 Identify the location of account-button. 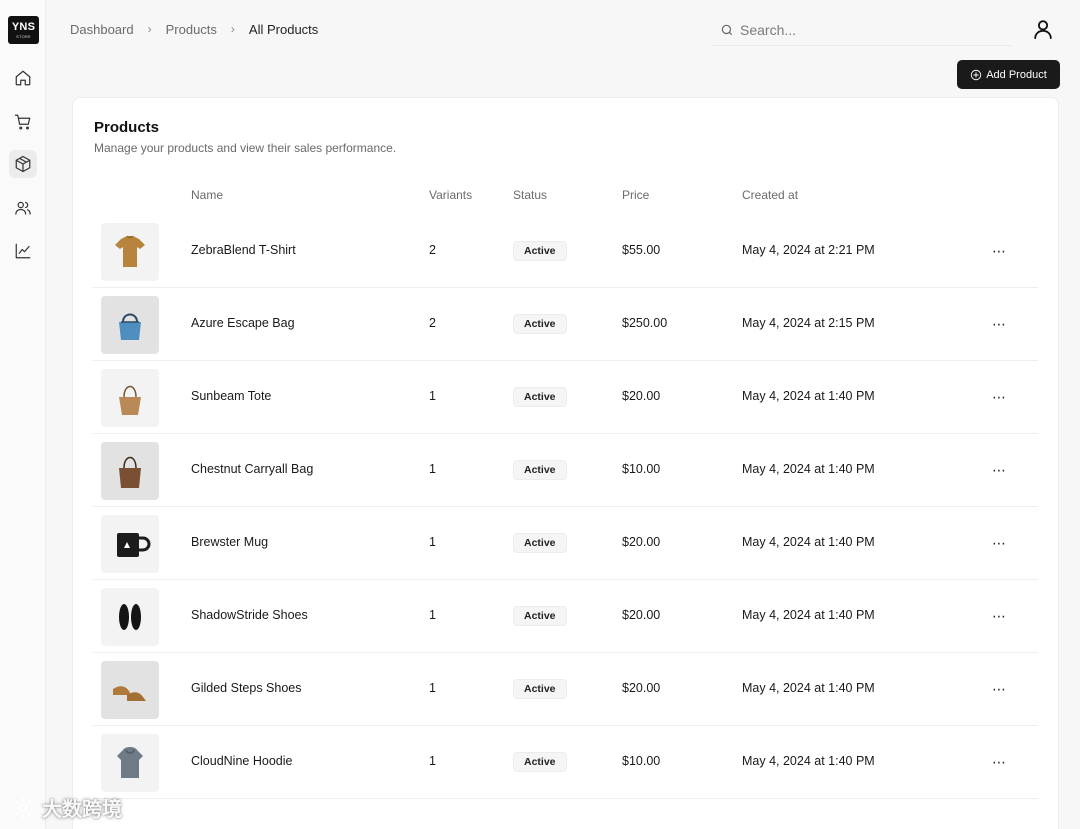
(1043, 29).